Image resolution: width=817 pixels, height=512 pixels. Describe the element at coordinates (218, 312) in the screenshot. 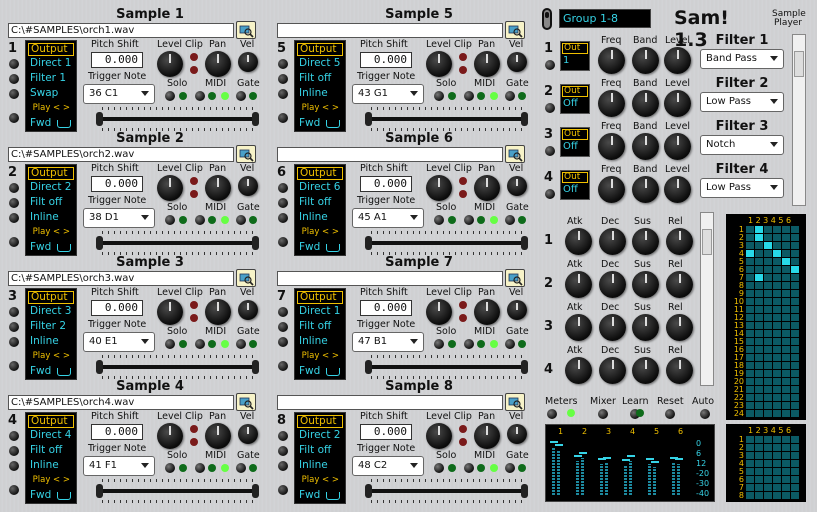

I see `pan-knob` at that location.